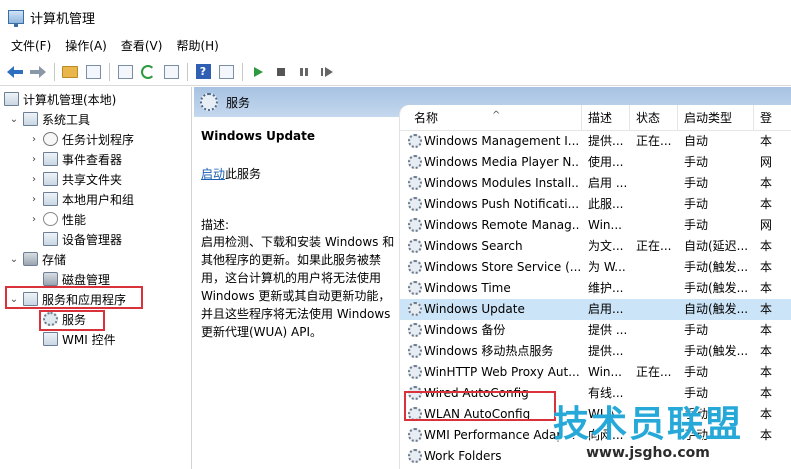 This screenshot has width=791, height=469. Describe the element at coordinates (148, 72) in the screenshot. I see `refresh-button` at that location.